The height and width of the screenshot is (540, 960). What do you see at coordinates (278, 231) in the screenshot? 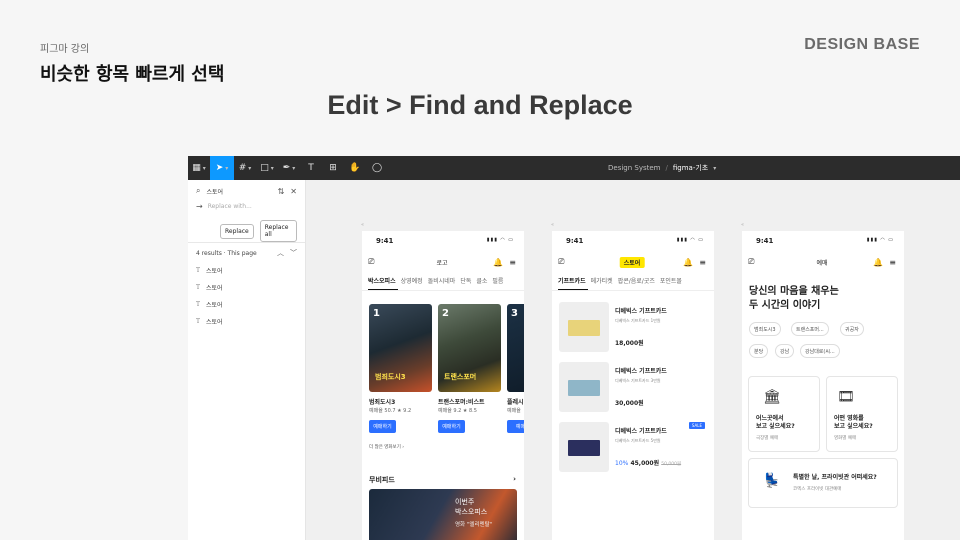
I see `replace-all-button: Replace all` at bounding box center [278, 231].